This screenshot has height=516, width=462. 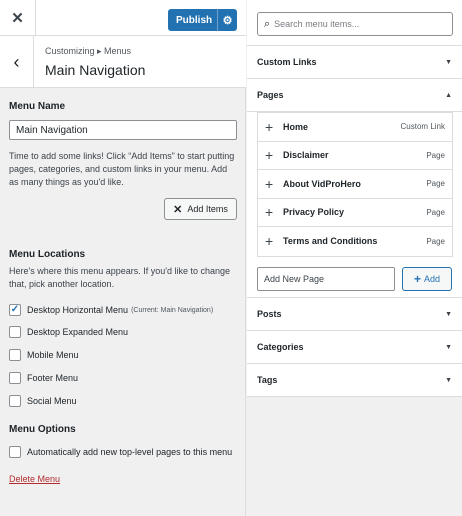 What do you see at coordinates (306, 155) in the screenshot?
I see `page-name: Disclaimer` at bounding box center [306, 155].